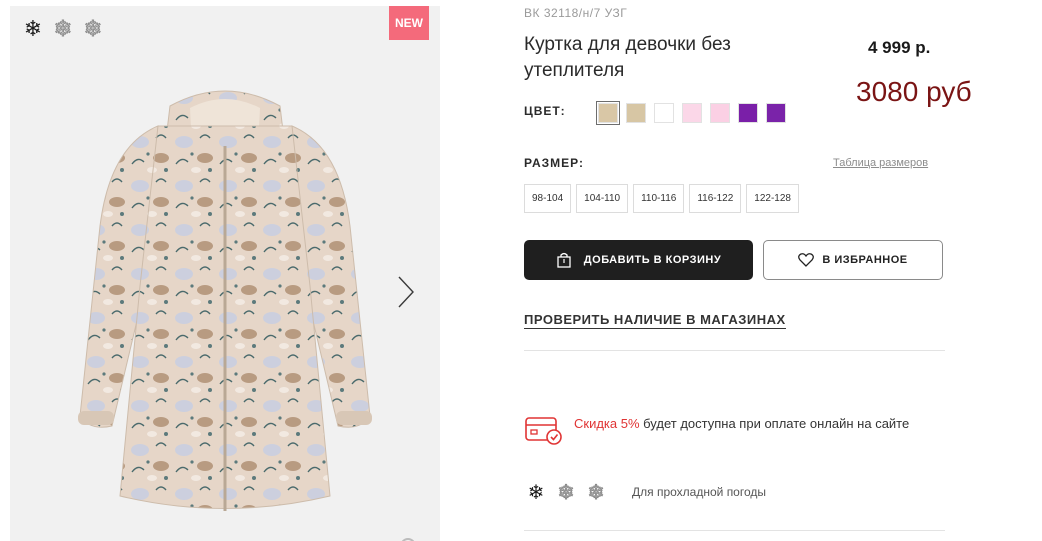  What do you see at coordinates (659, 198) in the screenshot?
I see `size-option: 110-116` at bounding box center [659, 198].